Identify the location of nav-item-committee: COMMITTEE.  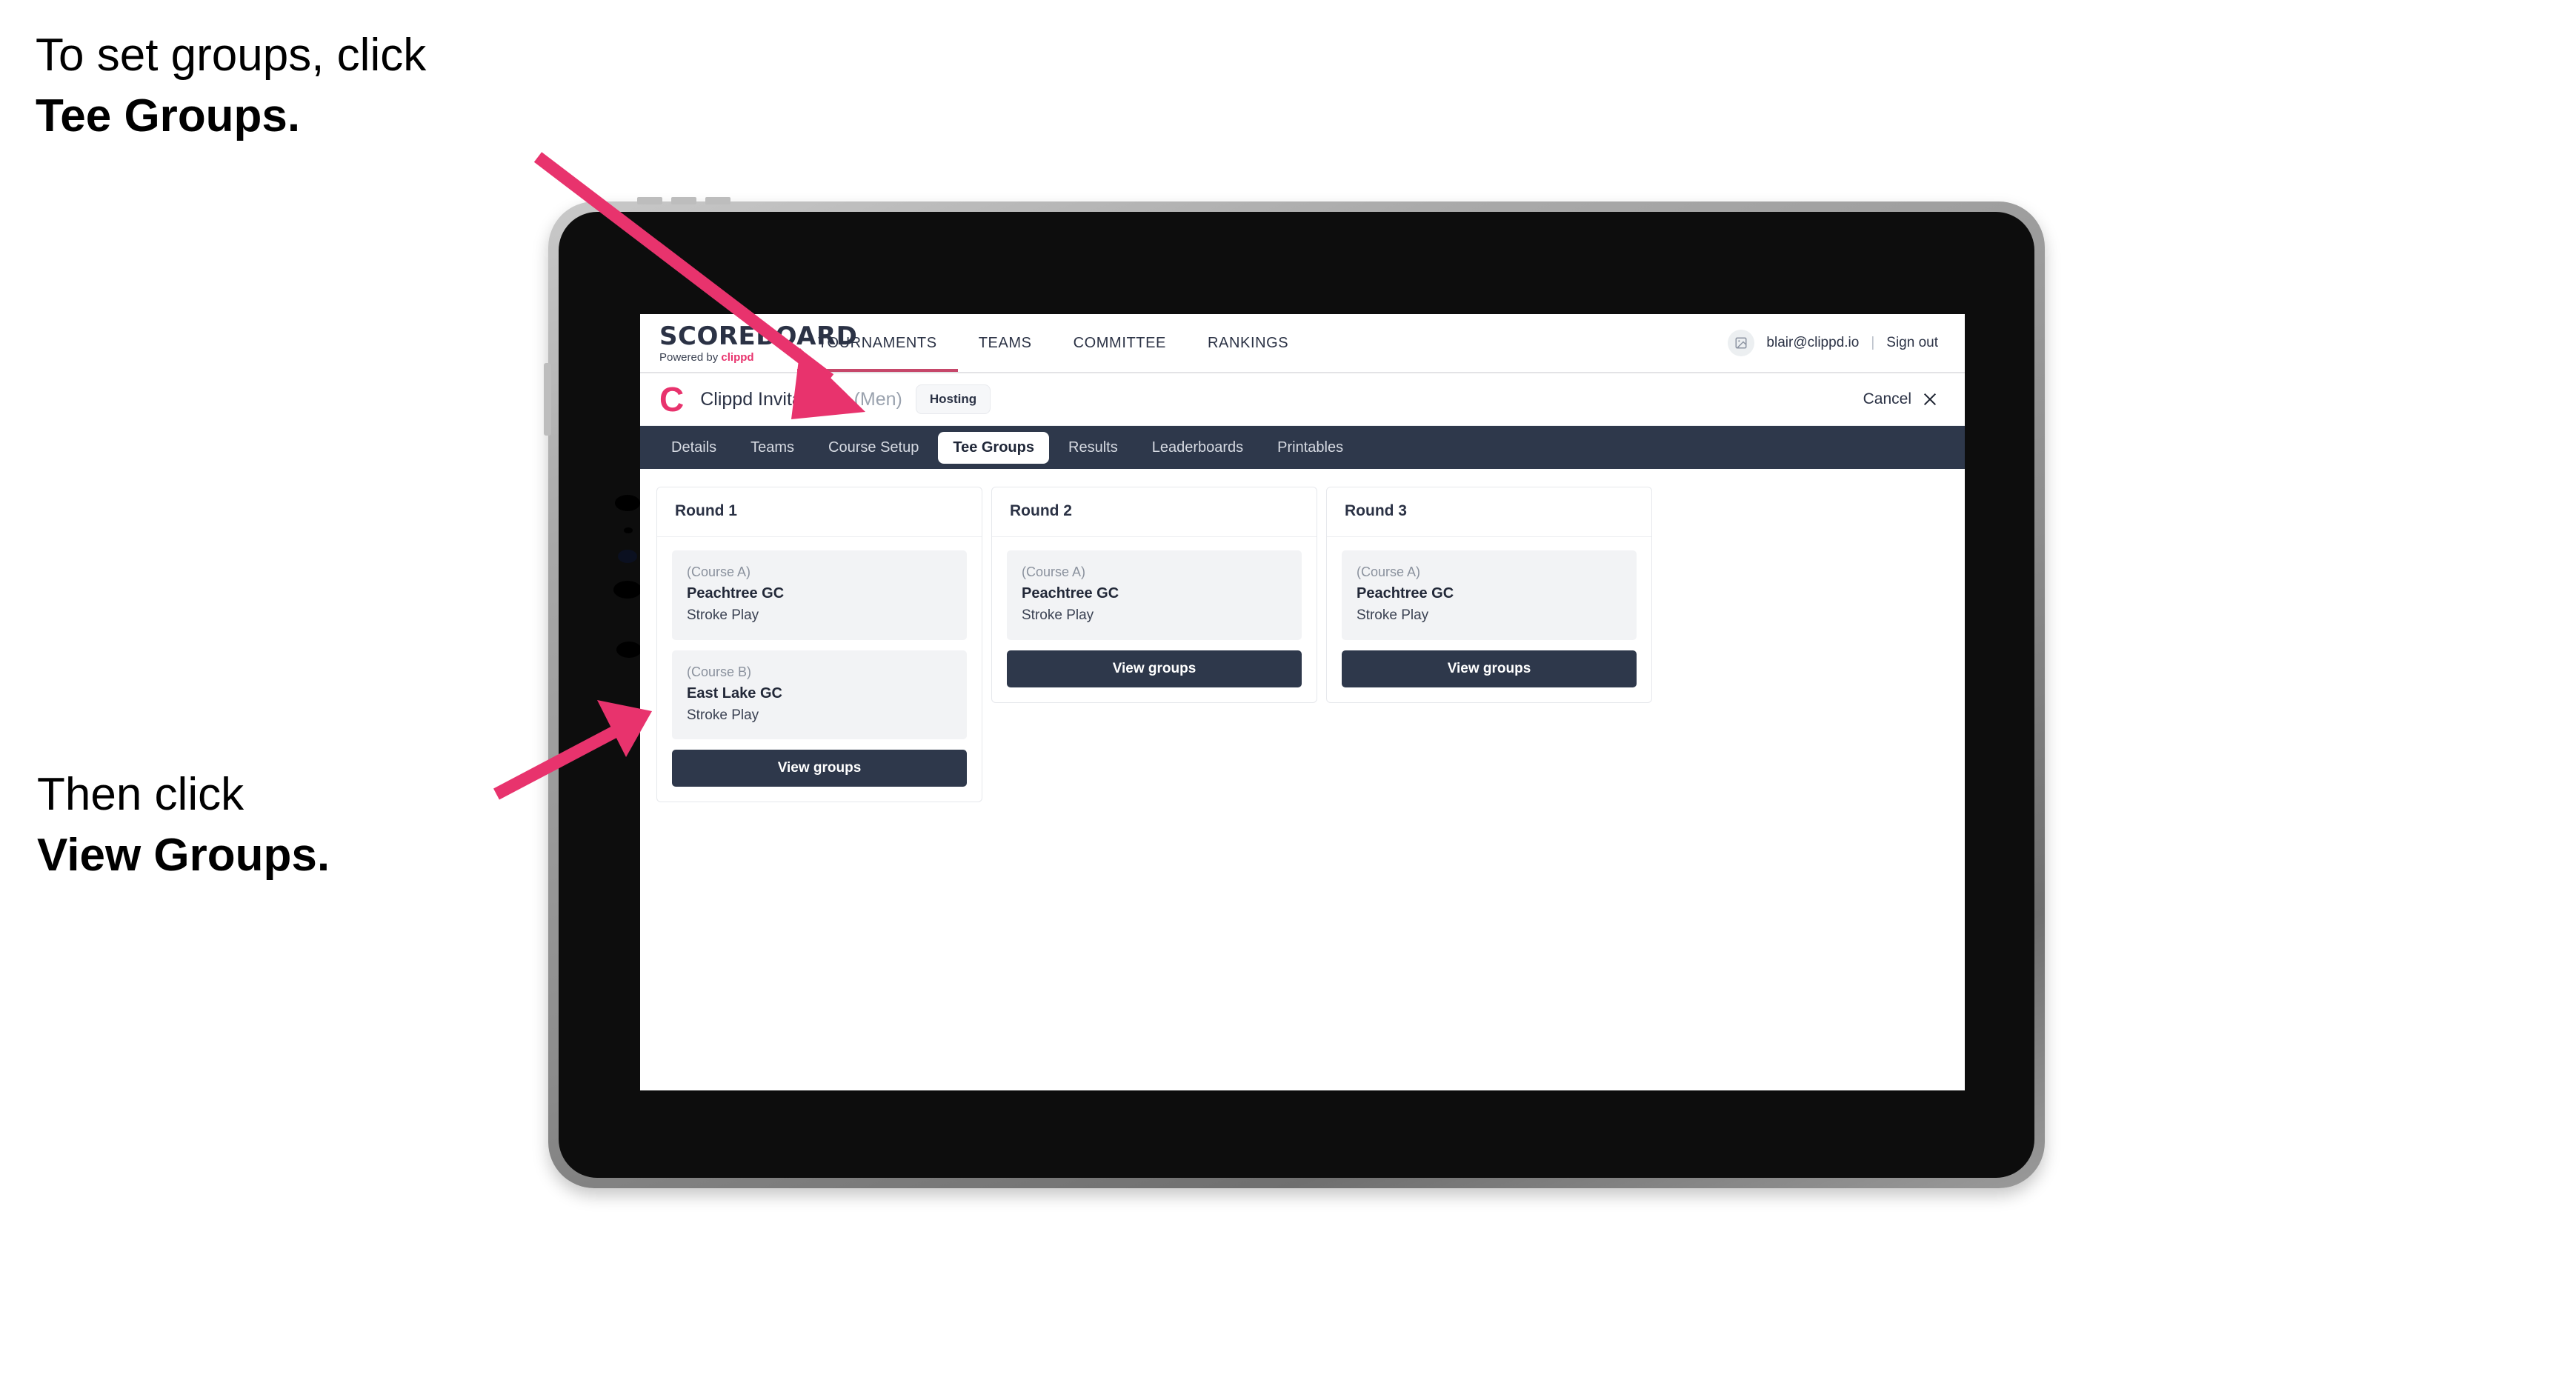
(1120, 343).